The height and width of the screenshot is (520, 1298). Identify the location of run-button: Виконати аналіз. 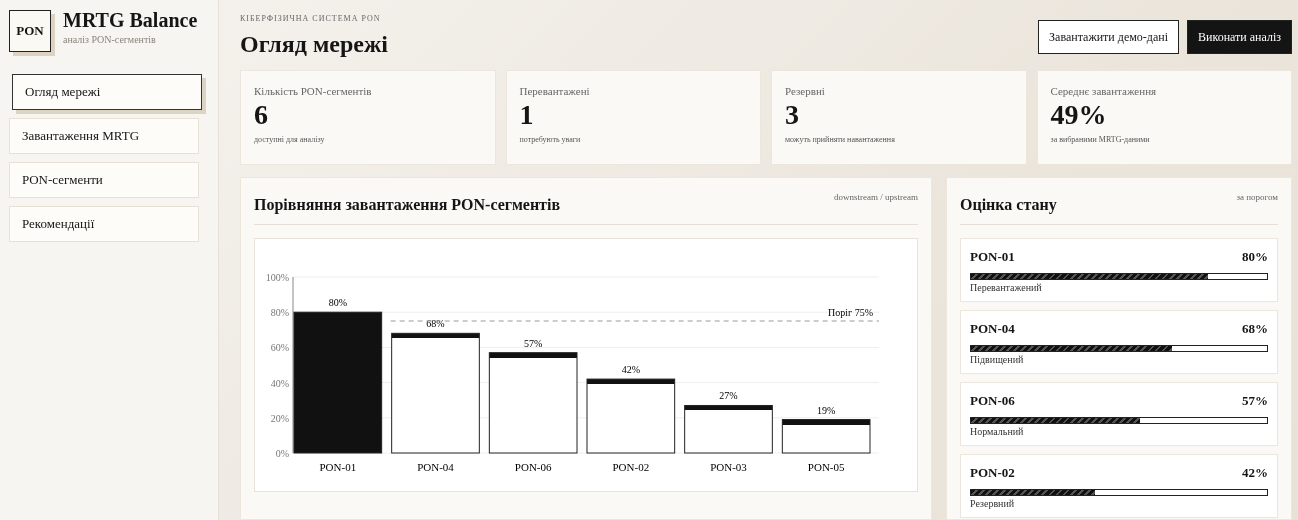
(1239, 37).